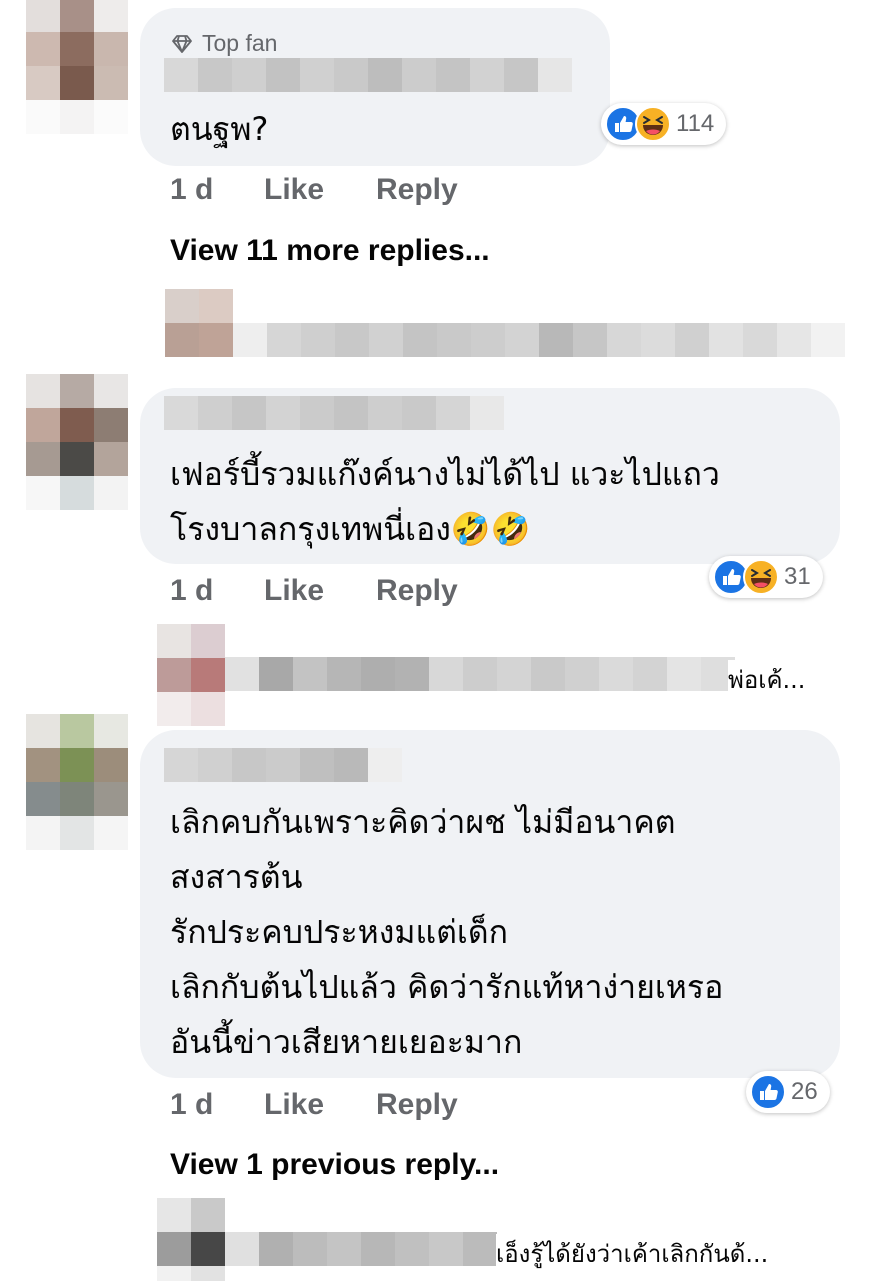 This screenshot has width=869, height=1281. Describe the element at coordinates (768, 1092) in the screenshot. I see `like-icon` at that location.